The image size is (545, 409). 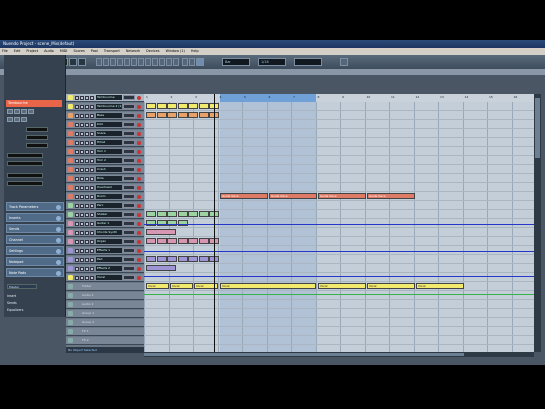 I want to click on track-name: Kick, so click(x=109, y=124).